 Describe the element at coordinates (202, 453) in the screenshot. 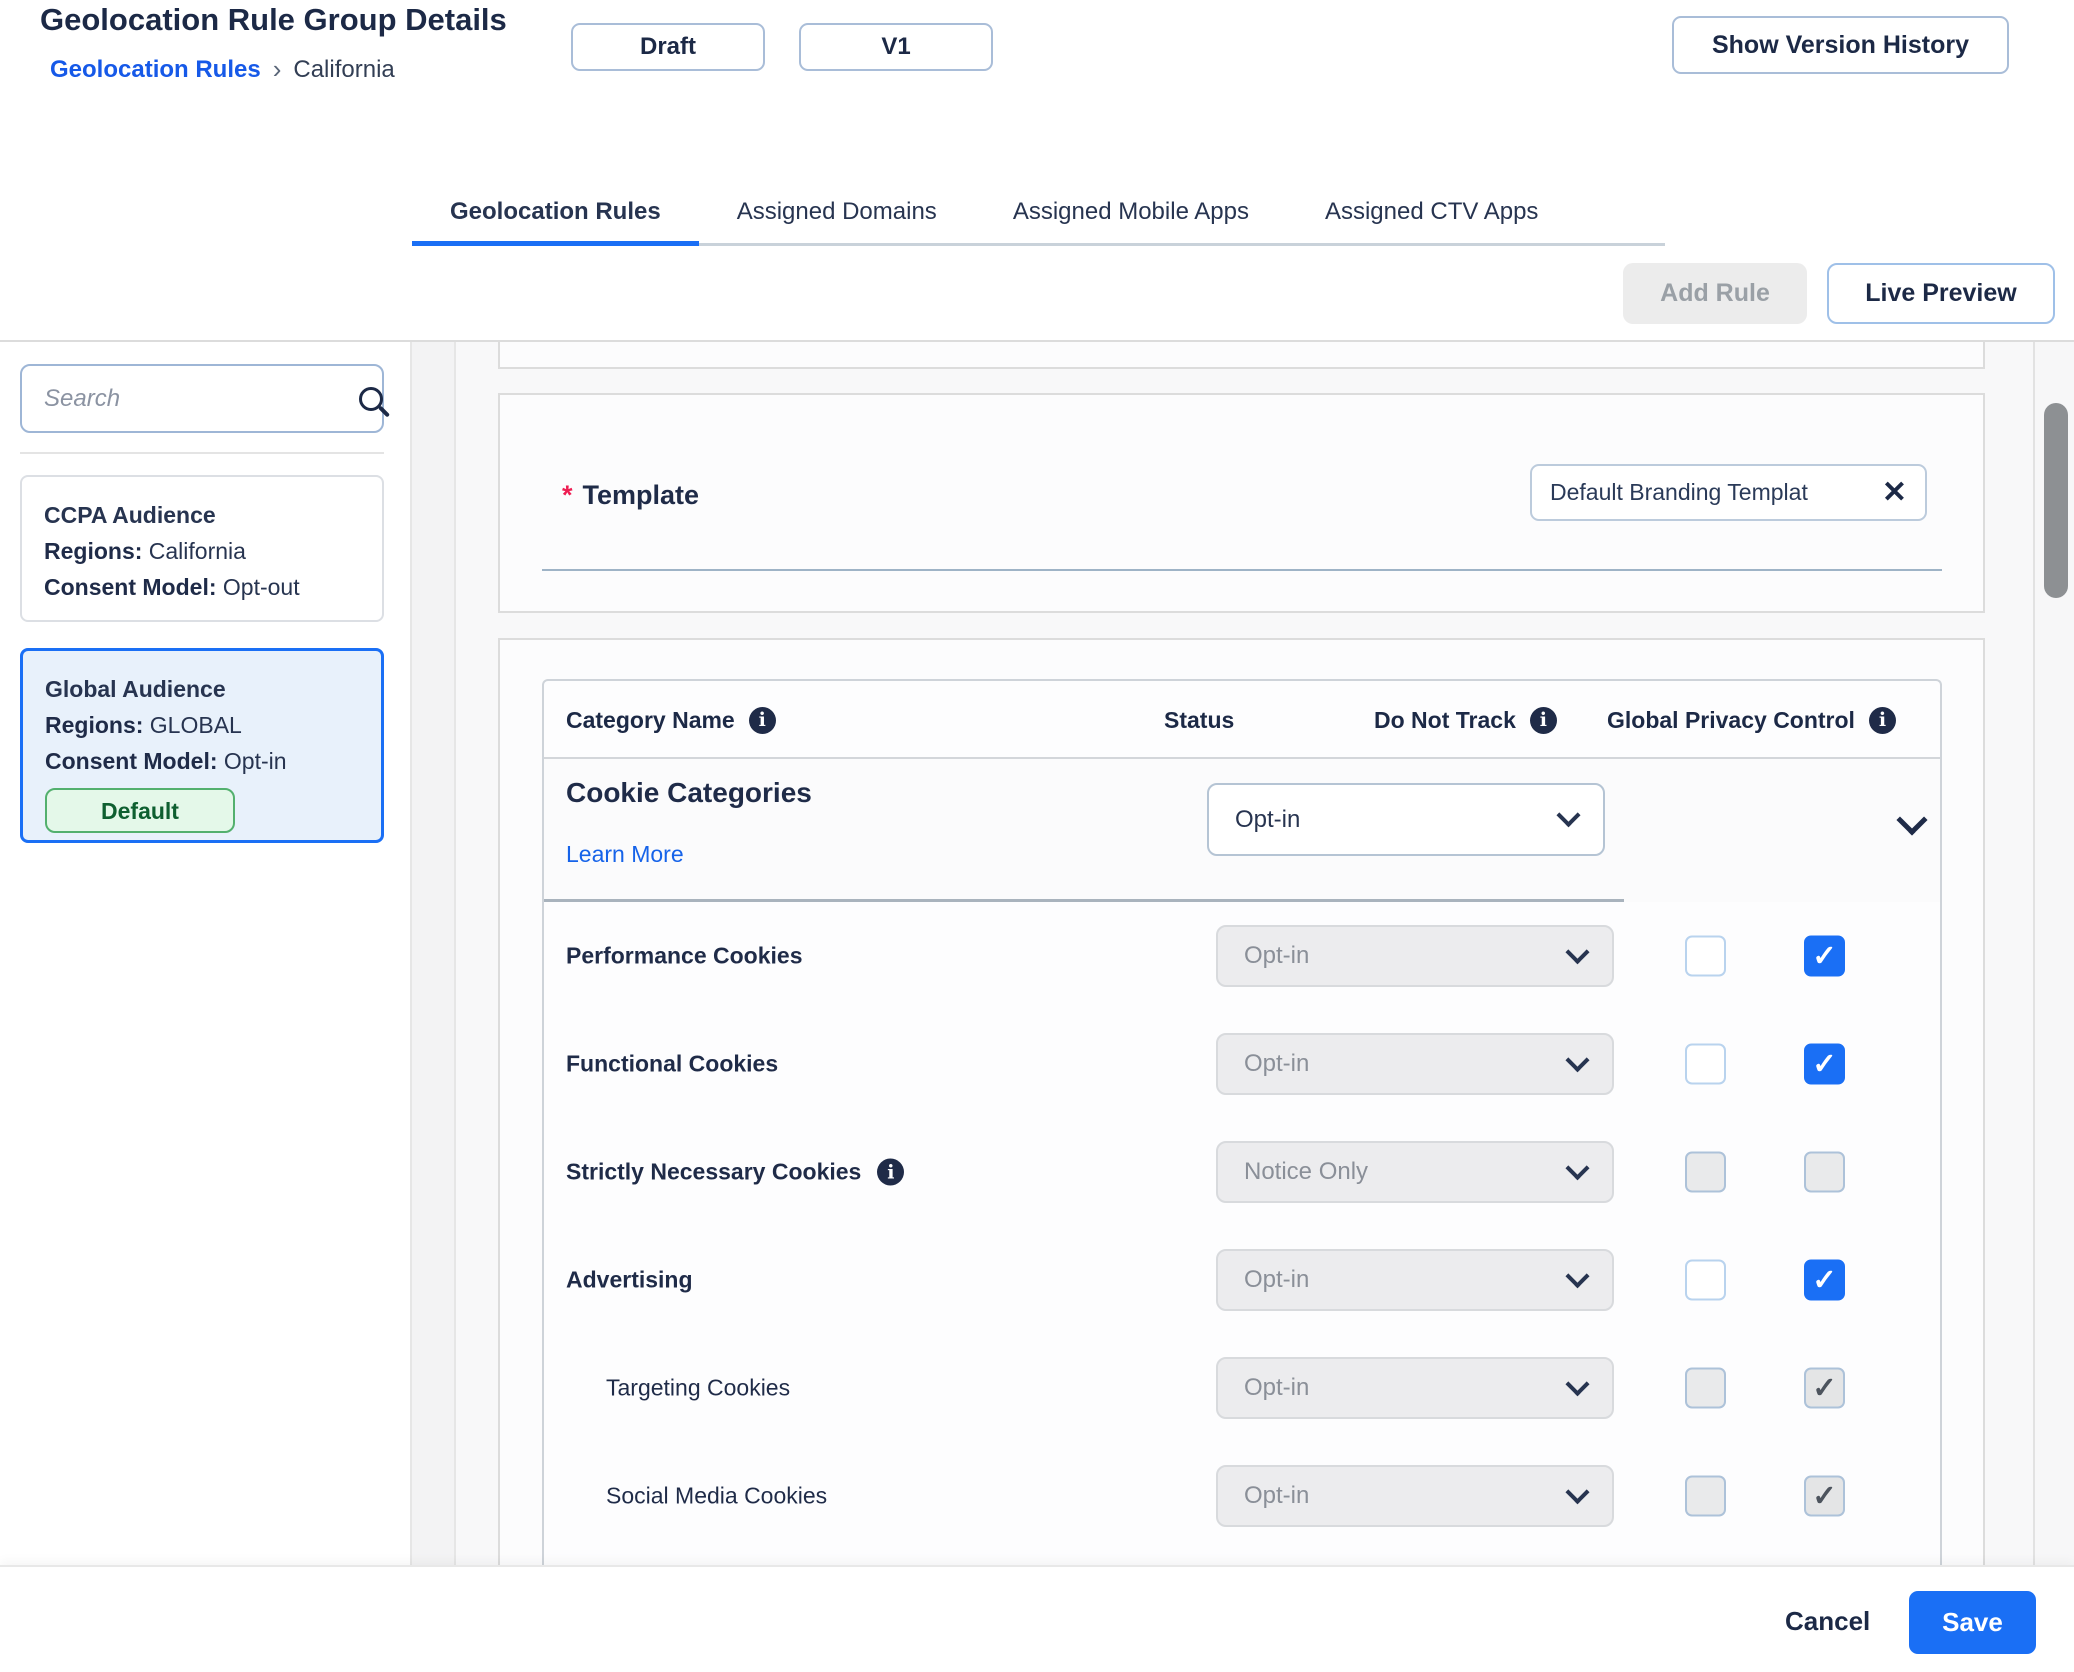

I see `sidebar-divider` at that location.